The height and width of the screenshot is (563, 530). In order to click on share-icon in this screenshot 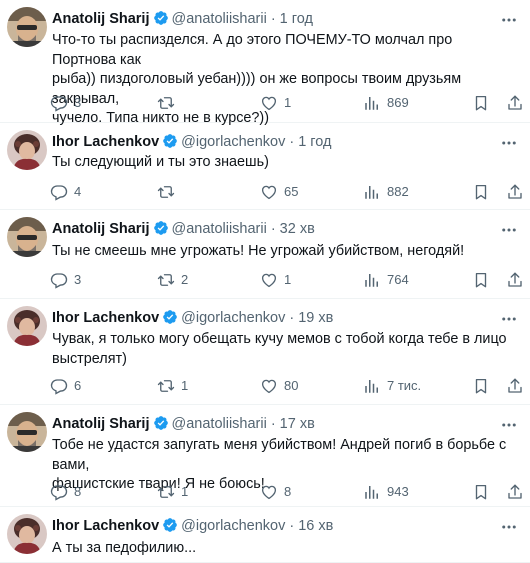, I will do `click(515, 386)`.